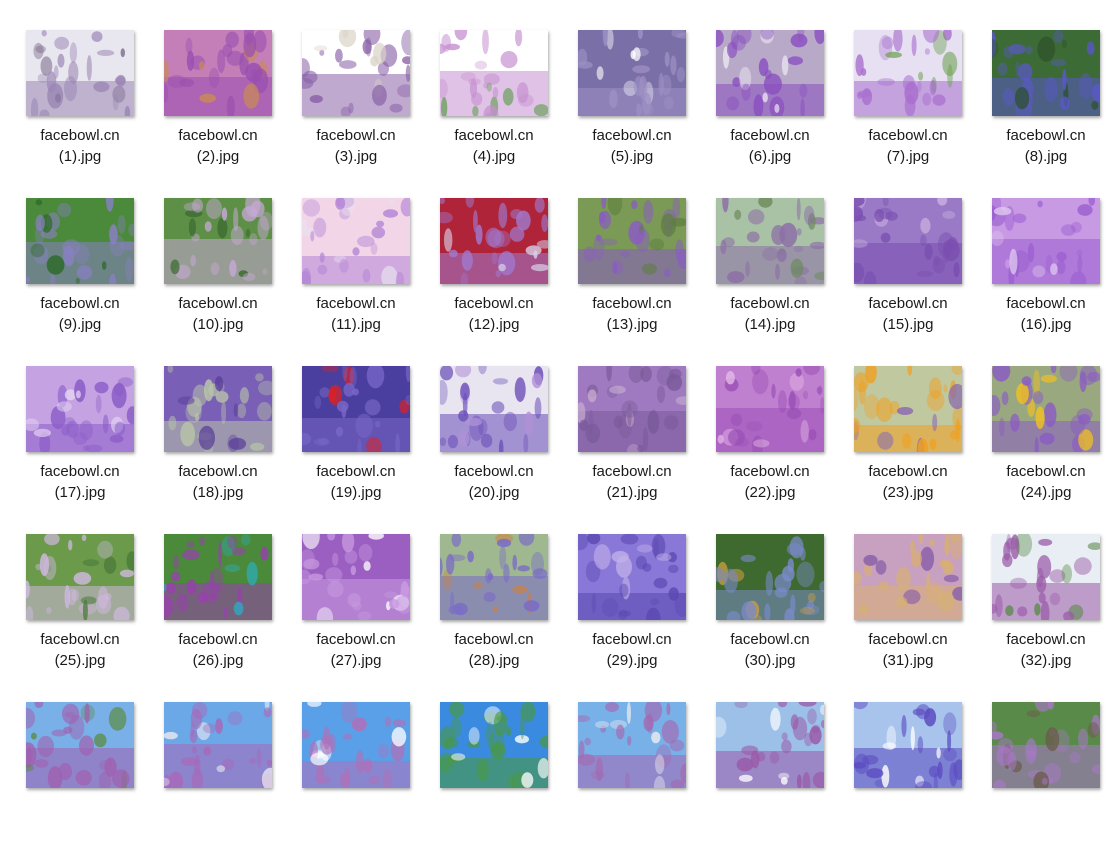 This screenshot has height=852, width=1119. What do you see at coordinates (908, 409) in the screenshot?
I see `orange-flower-photo` at bounding box center [908, 409].